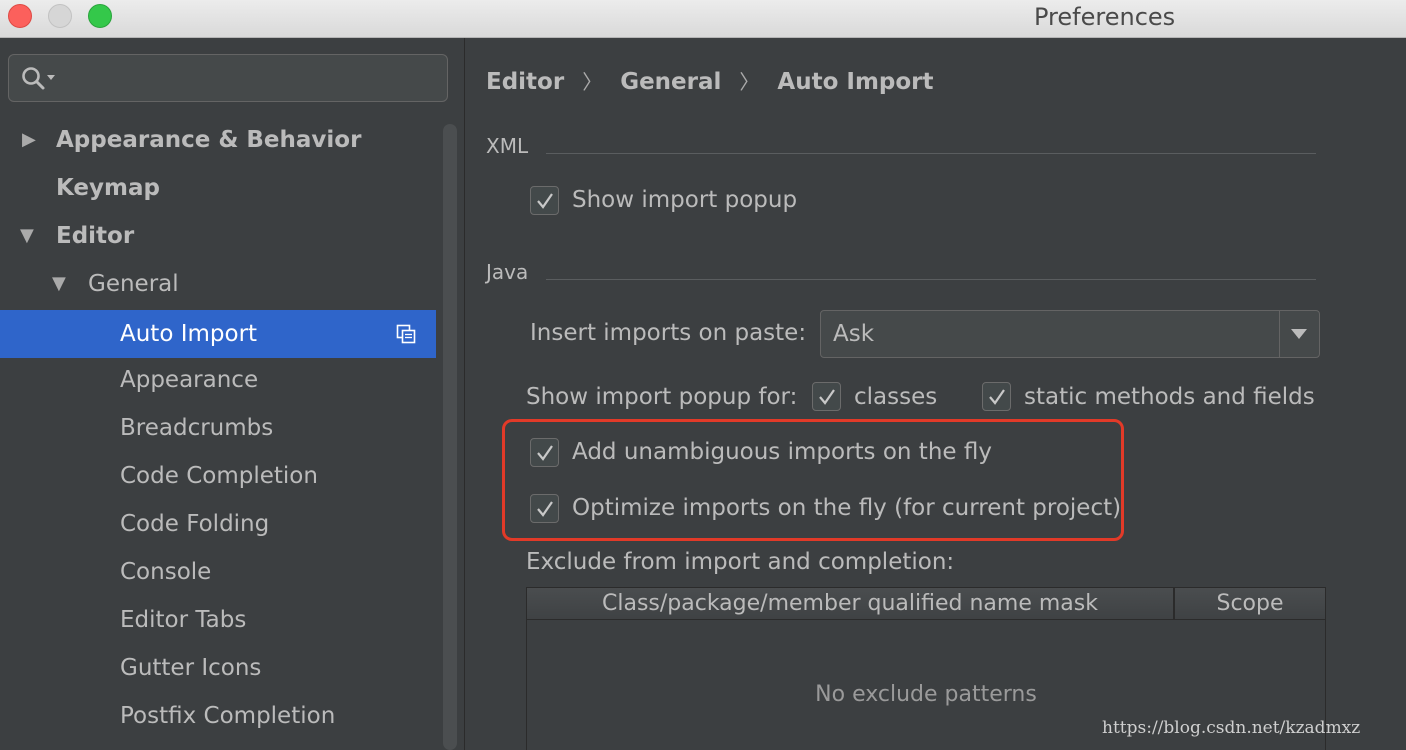 This screenshot has width=1406, height=750. I want to click on sidebar-item-label: Code Completion, so click(219, 476).